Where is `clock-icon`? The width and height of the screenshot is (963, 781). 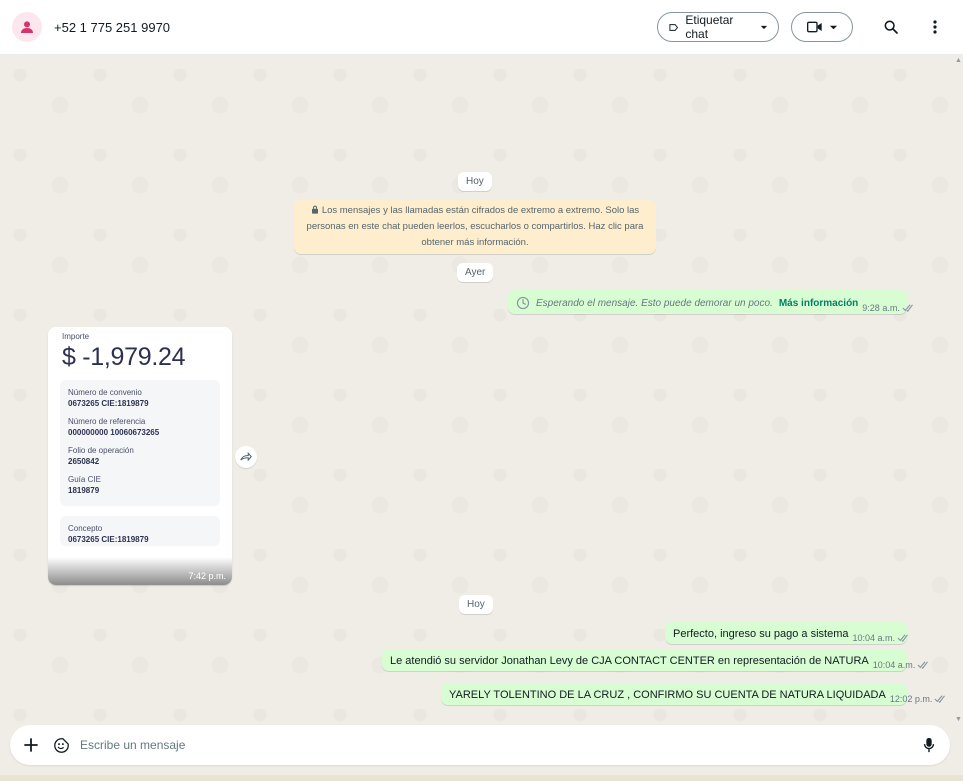 clock-icon is located at coordinates (523, 303).